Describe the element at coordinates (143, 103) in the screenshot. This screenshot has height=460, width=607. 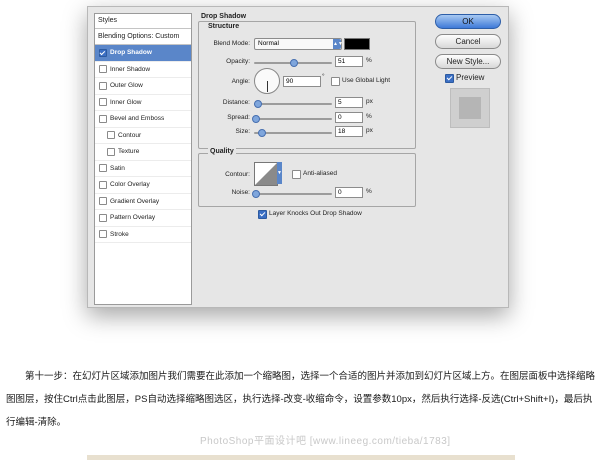
I see `style-item-3: Inner Glow` at that location.